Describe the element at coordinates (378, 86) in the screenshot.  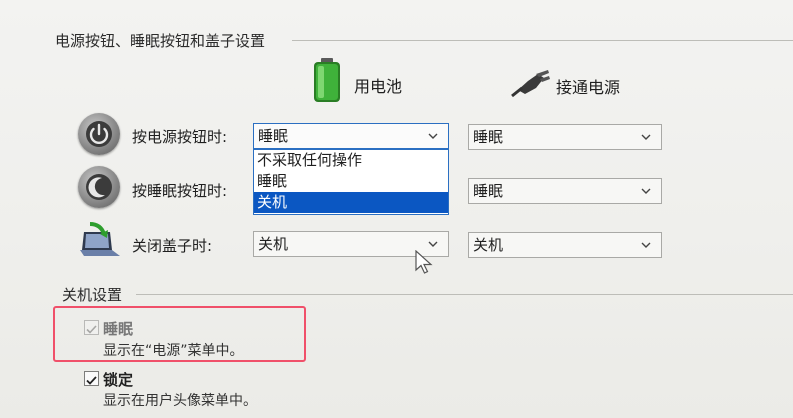
I see `column-header-battery: 用电池` at that location.